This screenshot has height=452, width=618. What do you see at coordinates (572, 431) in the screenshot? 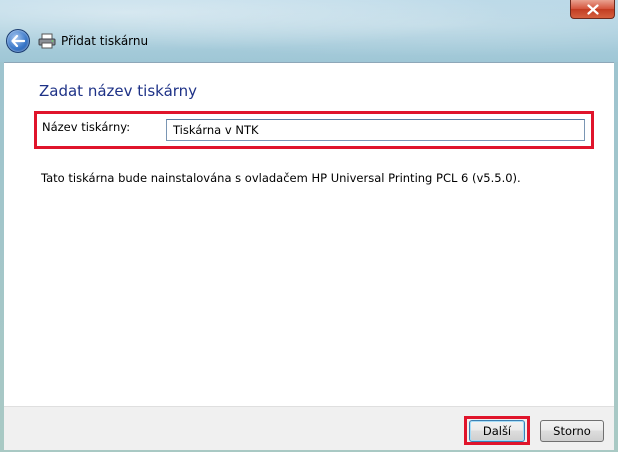
I see `cancel-button: Storno` at bounding box center [572, 431].